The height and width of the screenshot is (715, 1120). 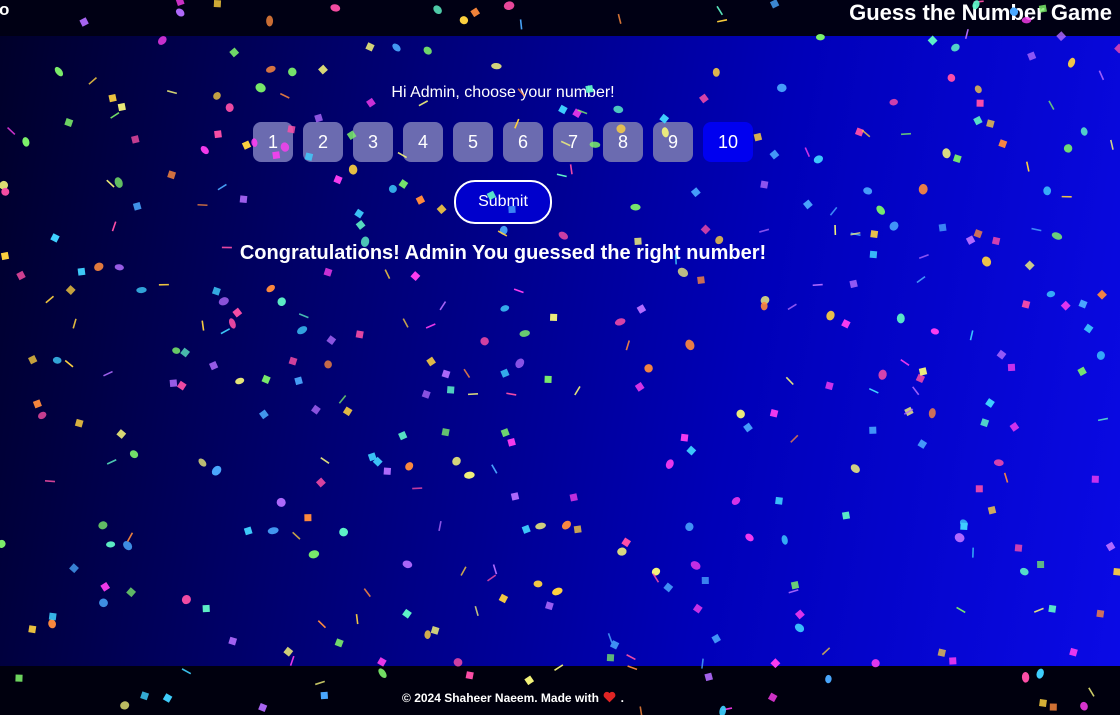 I want to click on footer-copyright: © 2024 Shaheer Naeem. Made with ., so click(x=513, y=698).